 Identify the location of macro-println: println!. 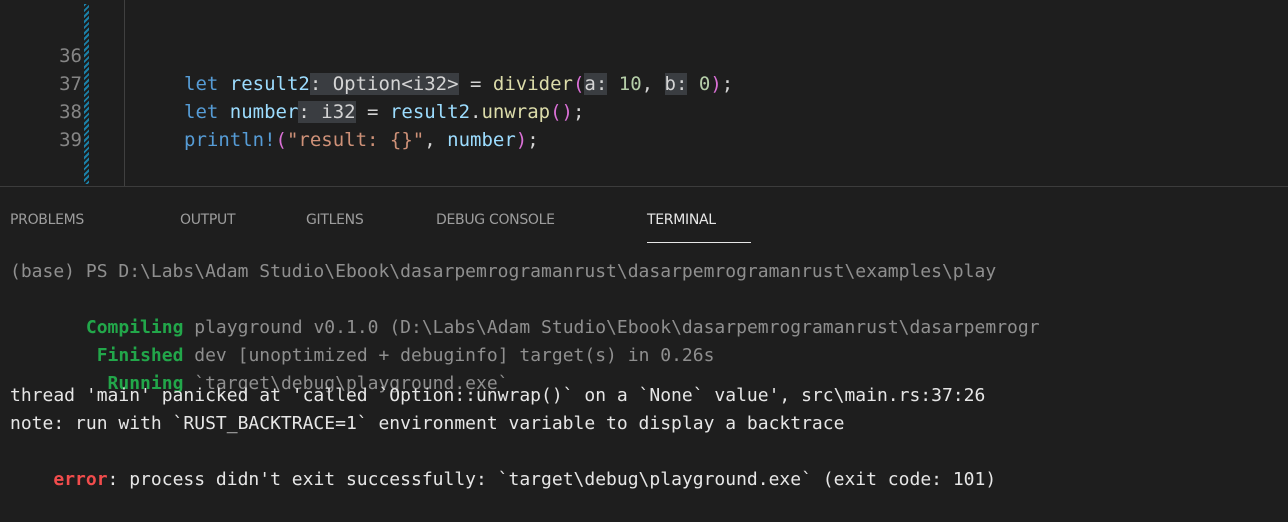
(230, 140).